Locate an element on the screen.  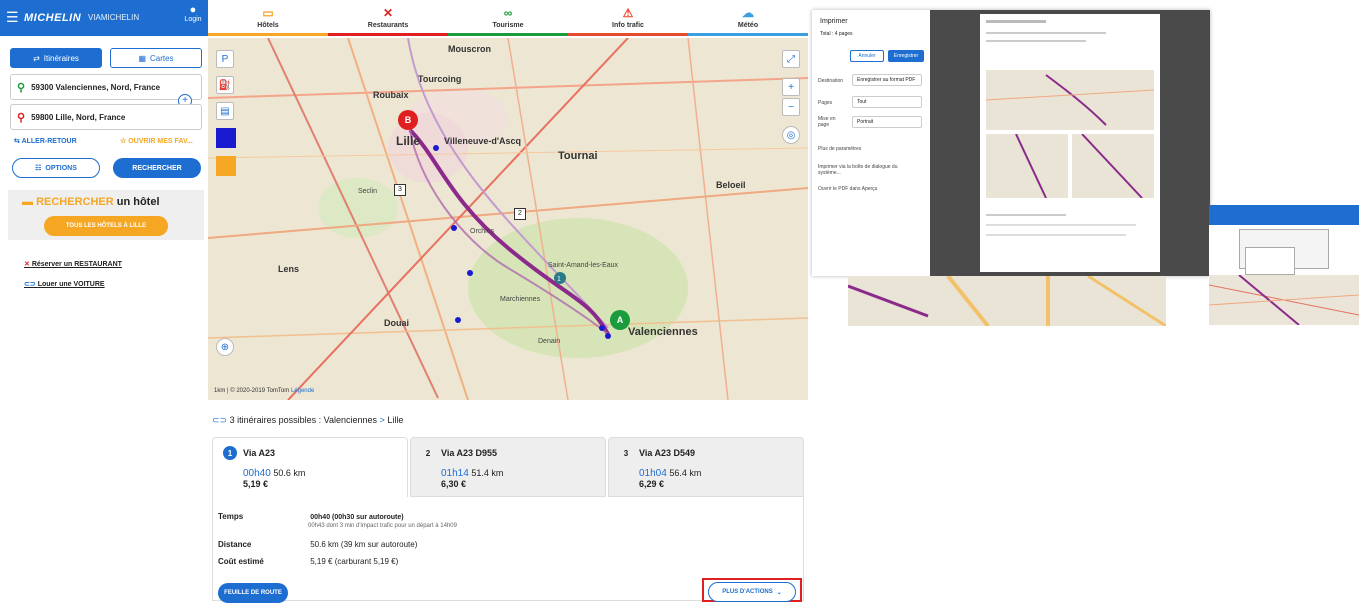
map-label: Lens is located at coordinates (289, 269).